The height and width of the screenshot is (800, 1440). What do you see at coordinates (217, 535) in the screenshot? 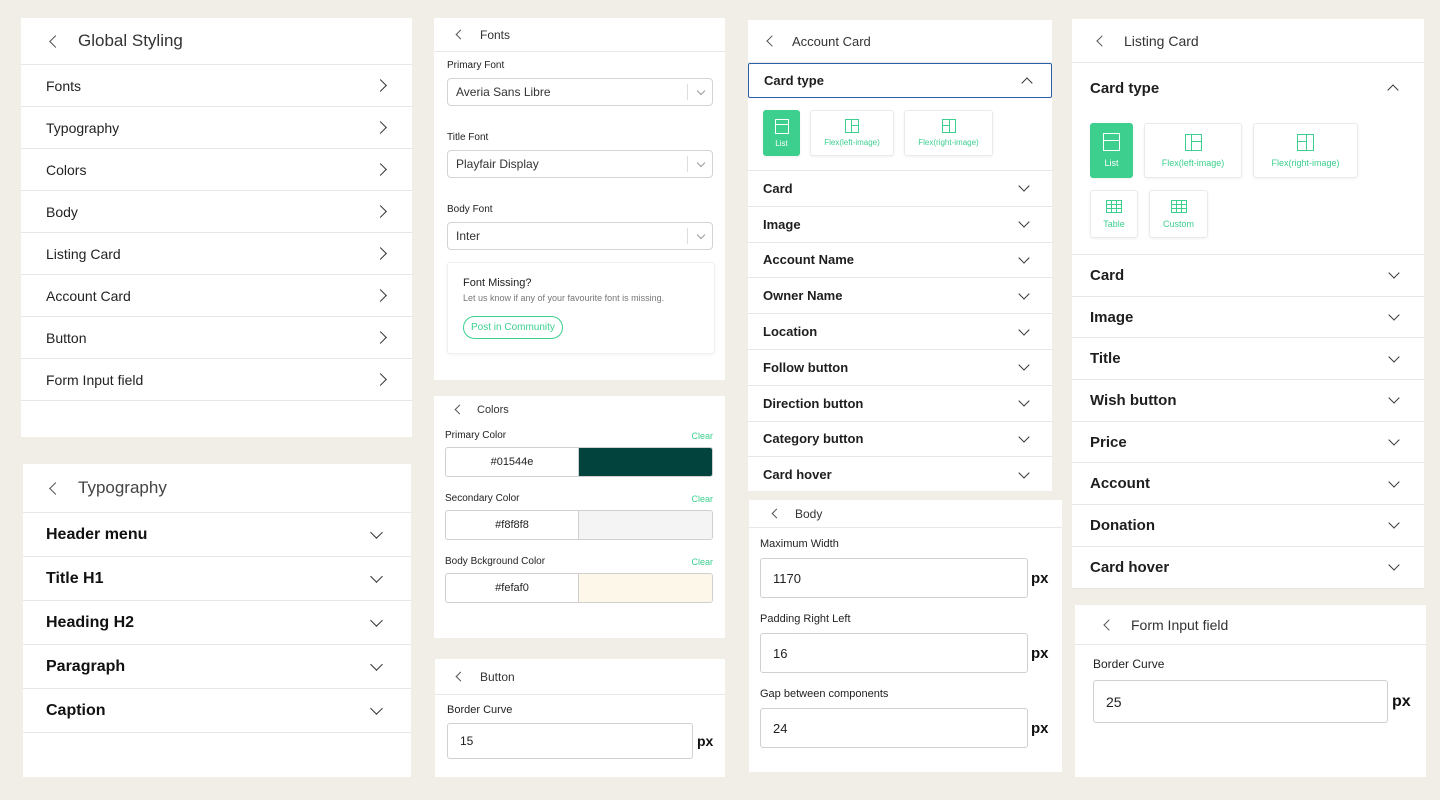
I see `typography-item-header-menu: Header menu` at bounding box center [217, 535].